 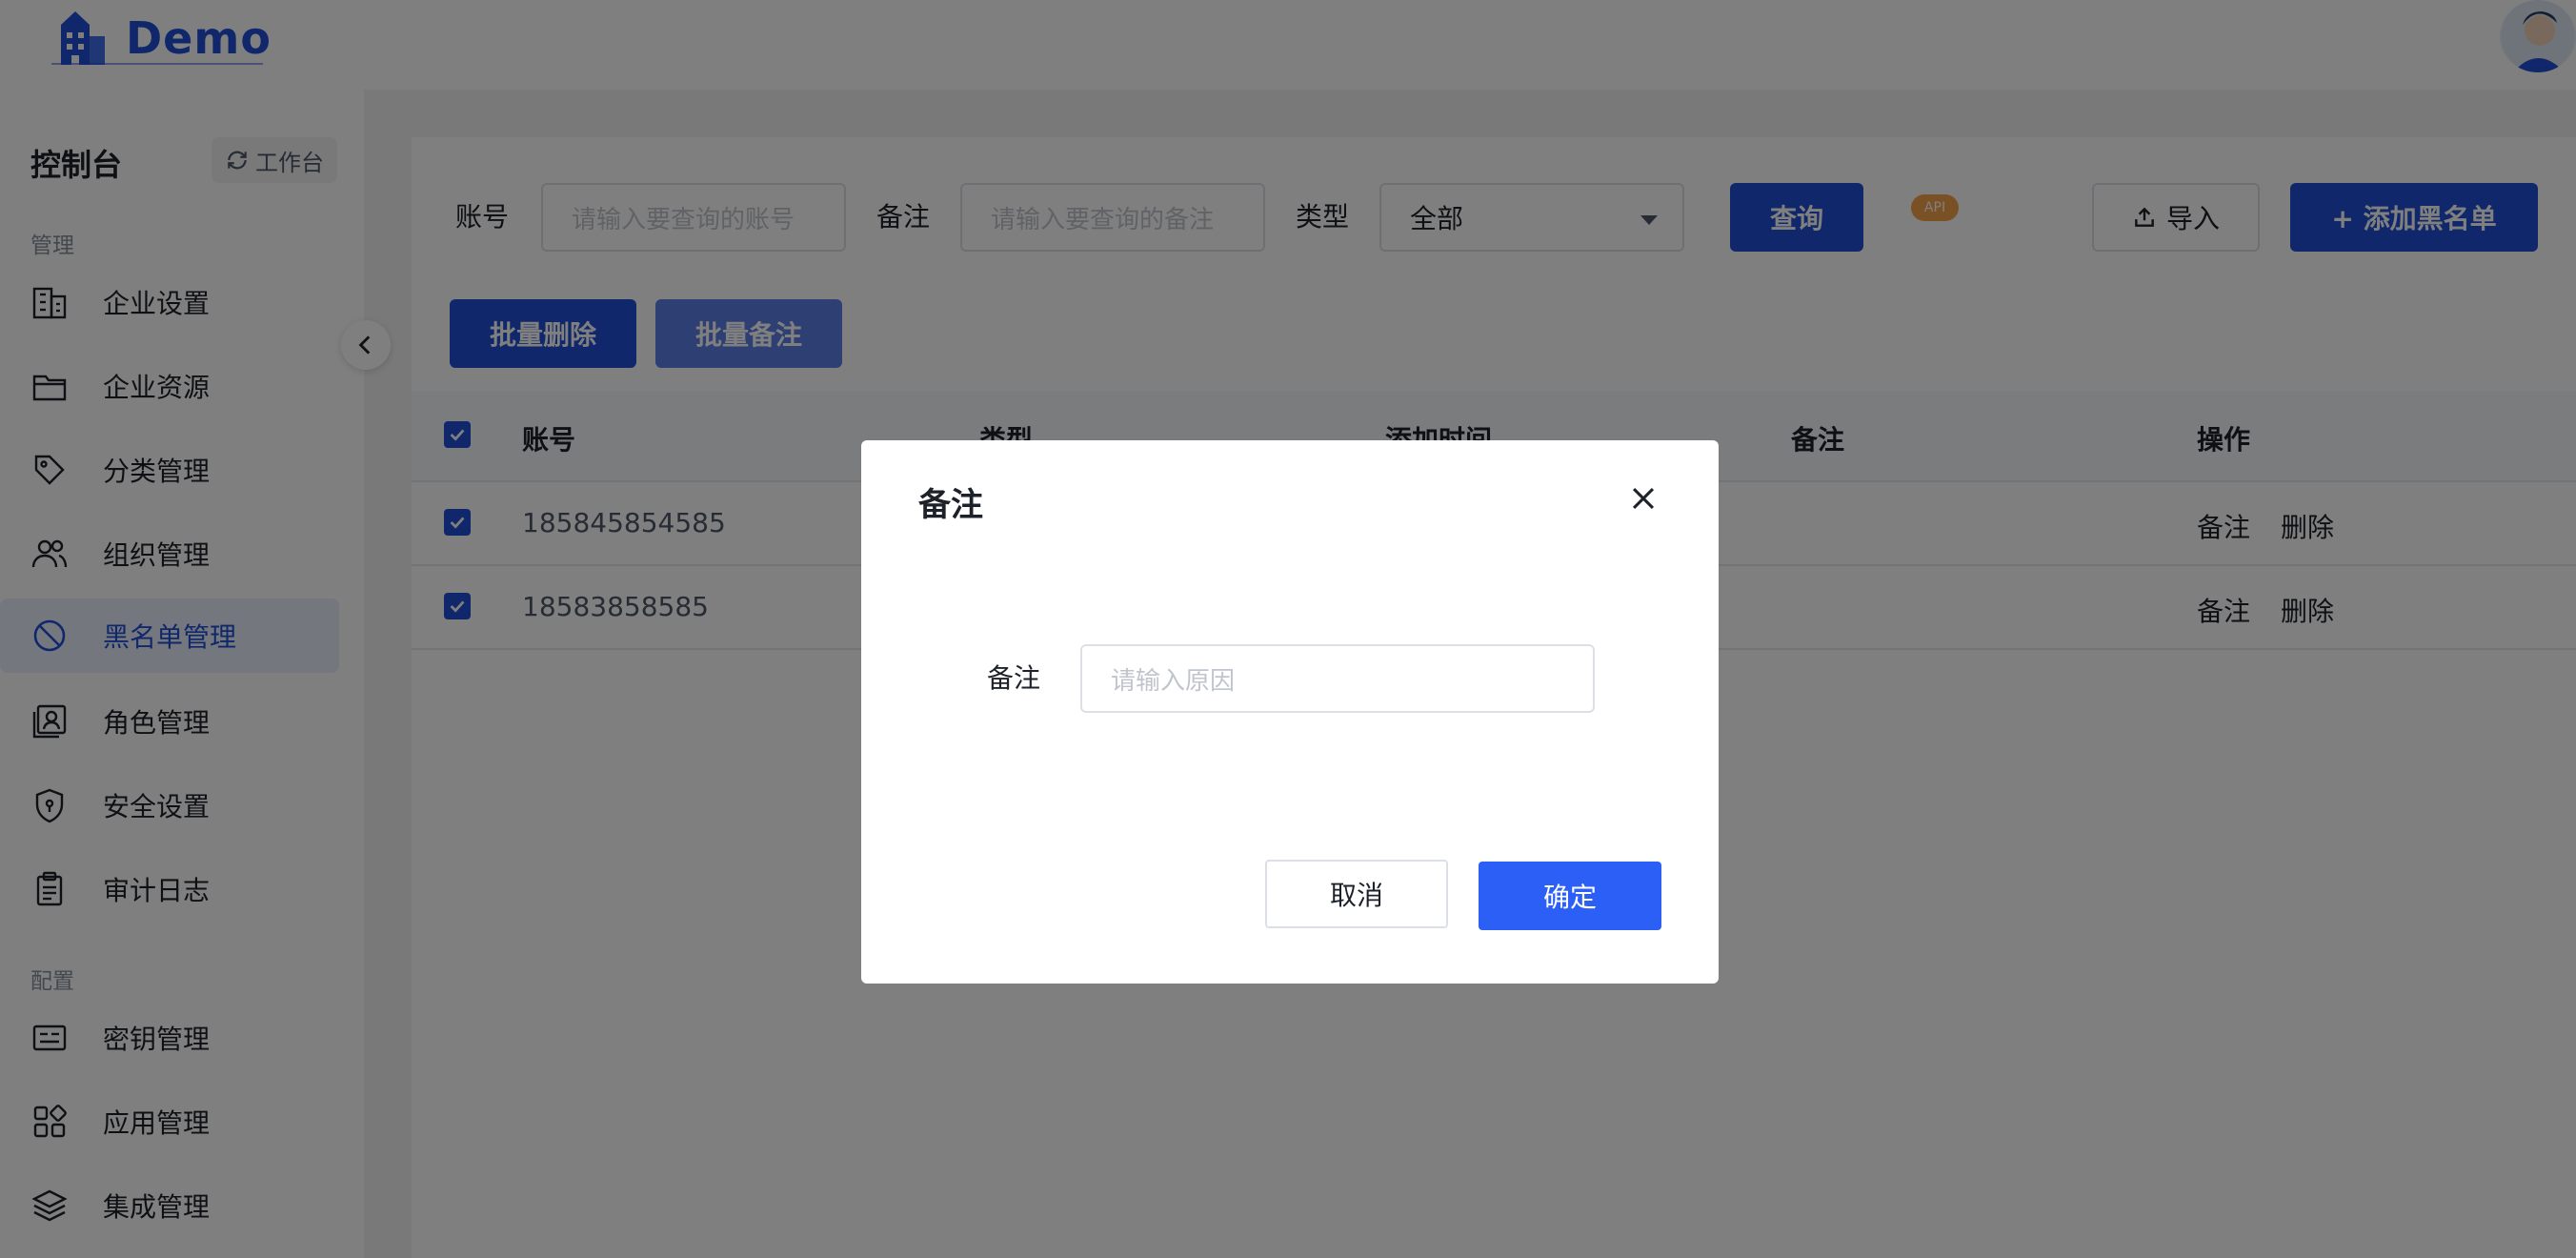 I want to click on dialog-title: 备注, so click(x=950, y=505).